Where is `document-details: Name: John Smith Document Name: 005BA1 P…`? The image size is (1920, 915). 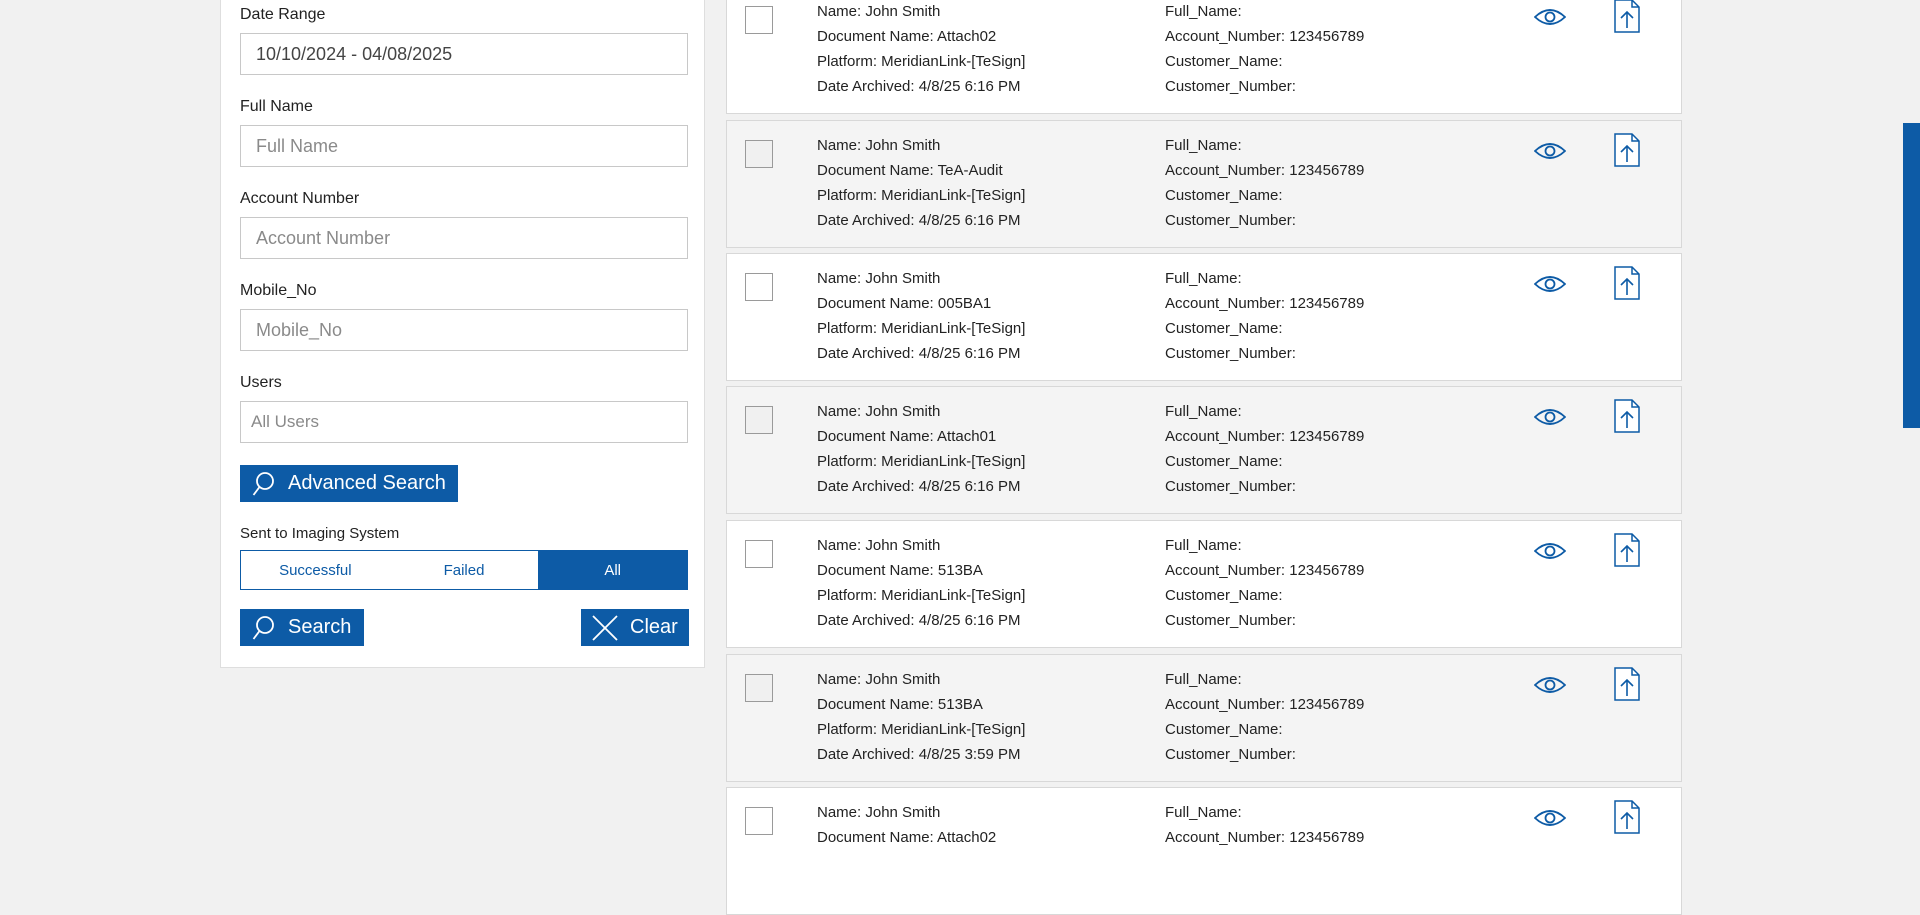 document-details: Name: John Smith Document Name: 005BA1 P… is located at coordinates (921, 316).